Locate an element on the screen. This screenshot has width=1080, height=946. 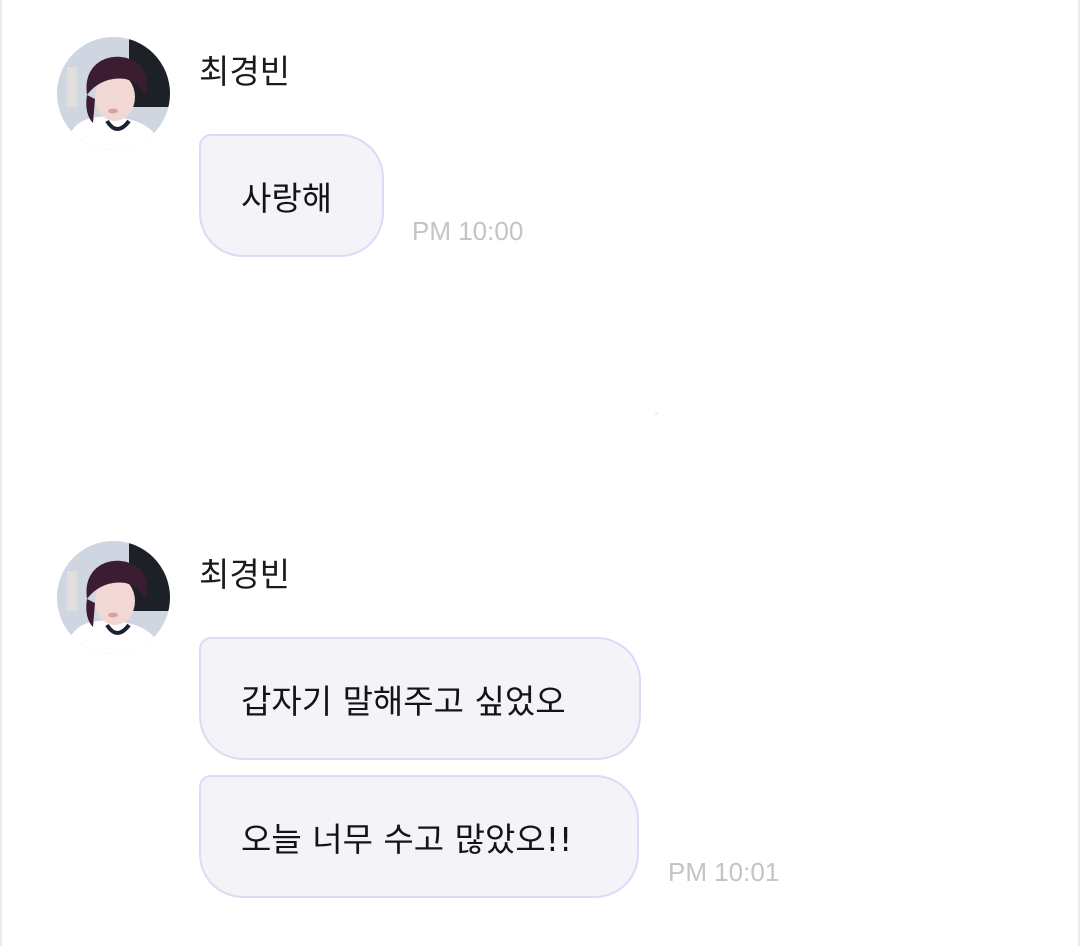
message-bubble: 오늘 너무 수고 많았오!! is located at coordinates (419, 836).